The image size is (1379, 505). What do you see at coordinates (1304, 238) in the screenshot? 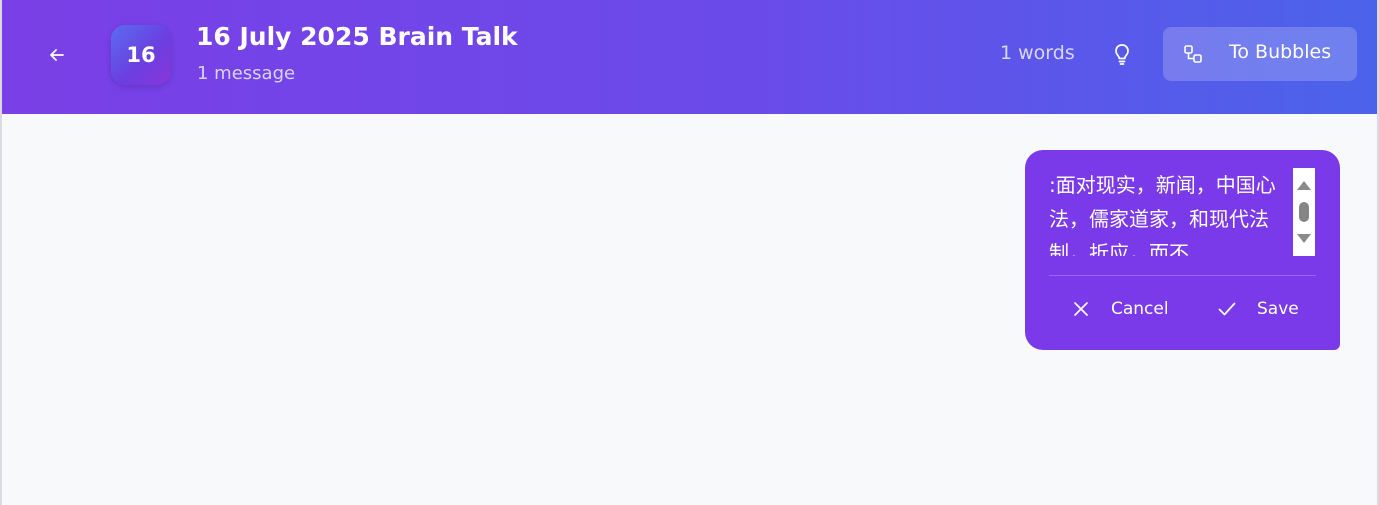
I see `scroll-down-arrow-icon` at bounding box center [1304, 238].